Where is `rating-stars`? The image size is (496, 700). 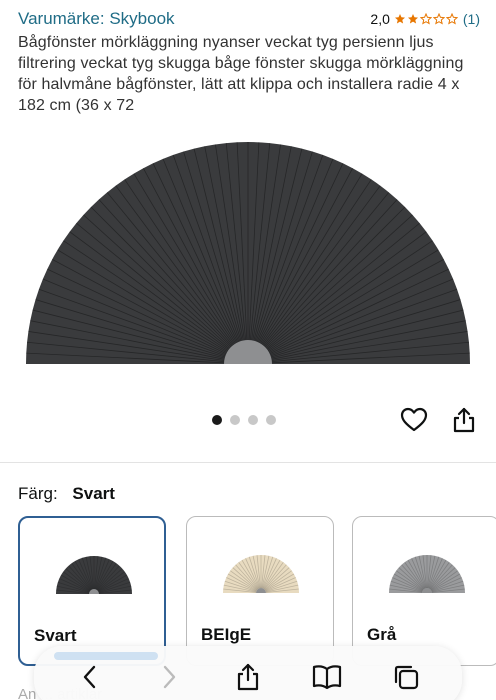
rating-stars is located at coordinates (426, 19).